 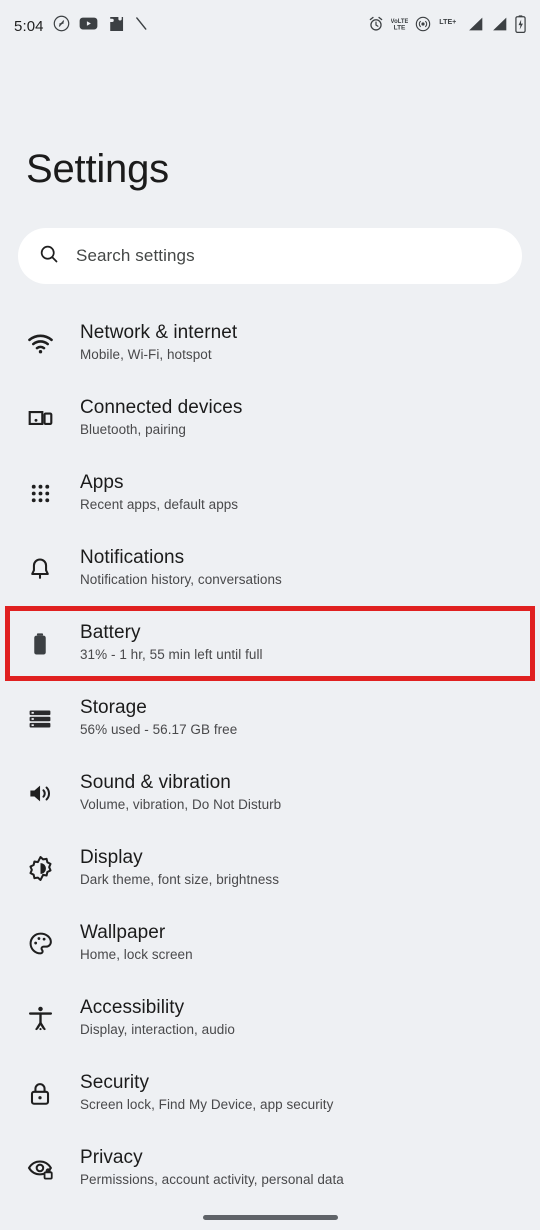 What do you see at coordinates (135, 255) in the screenshot?
I see `search-placeholder-text: Search settings` at bounding box center [135, 255].